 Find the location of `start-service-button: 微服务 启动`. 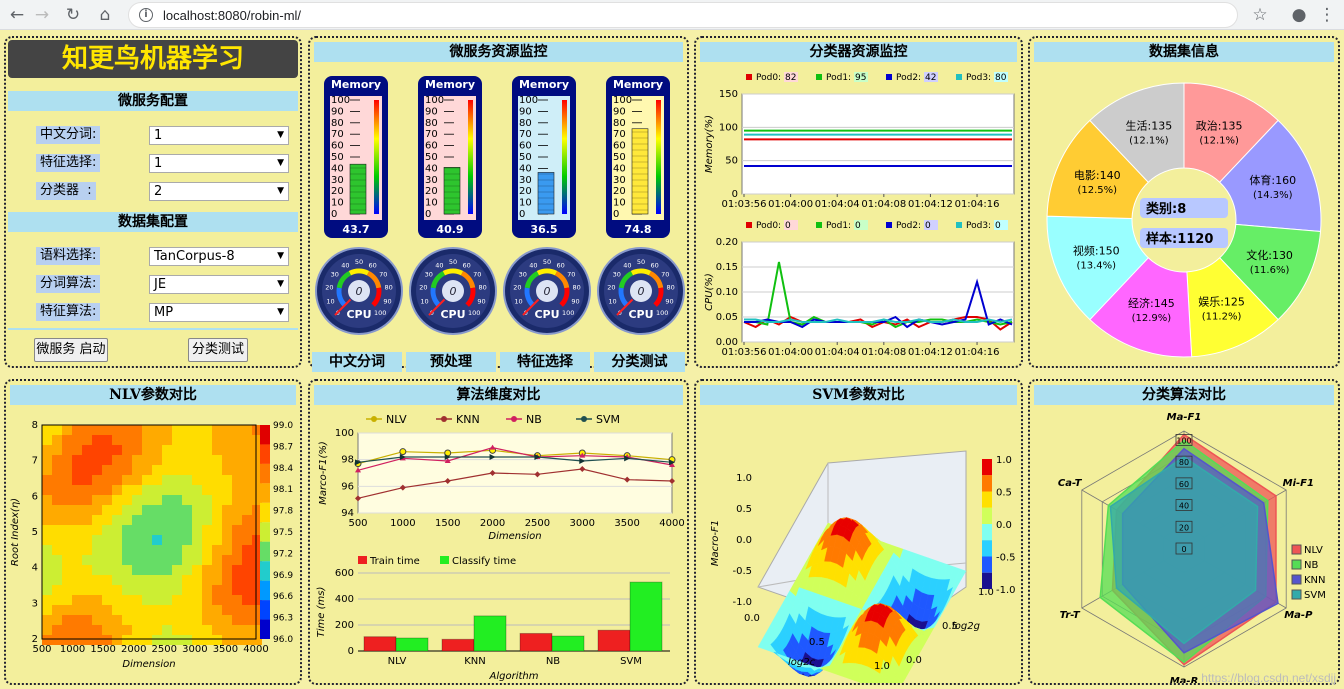

start-service-button: 微服务 启动 is located at coordinates (71, 350).